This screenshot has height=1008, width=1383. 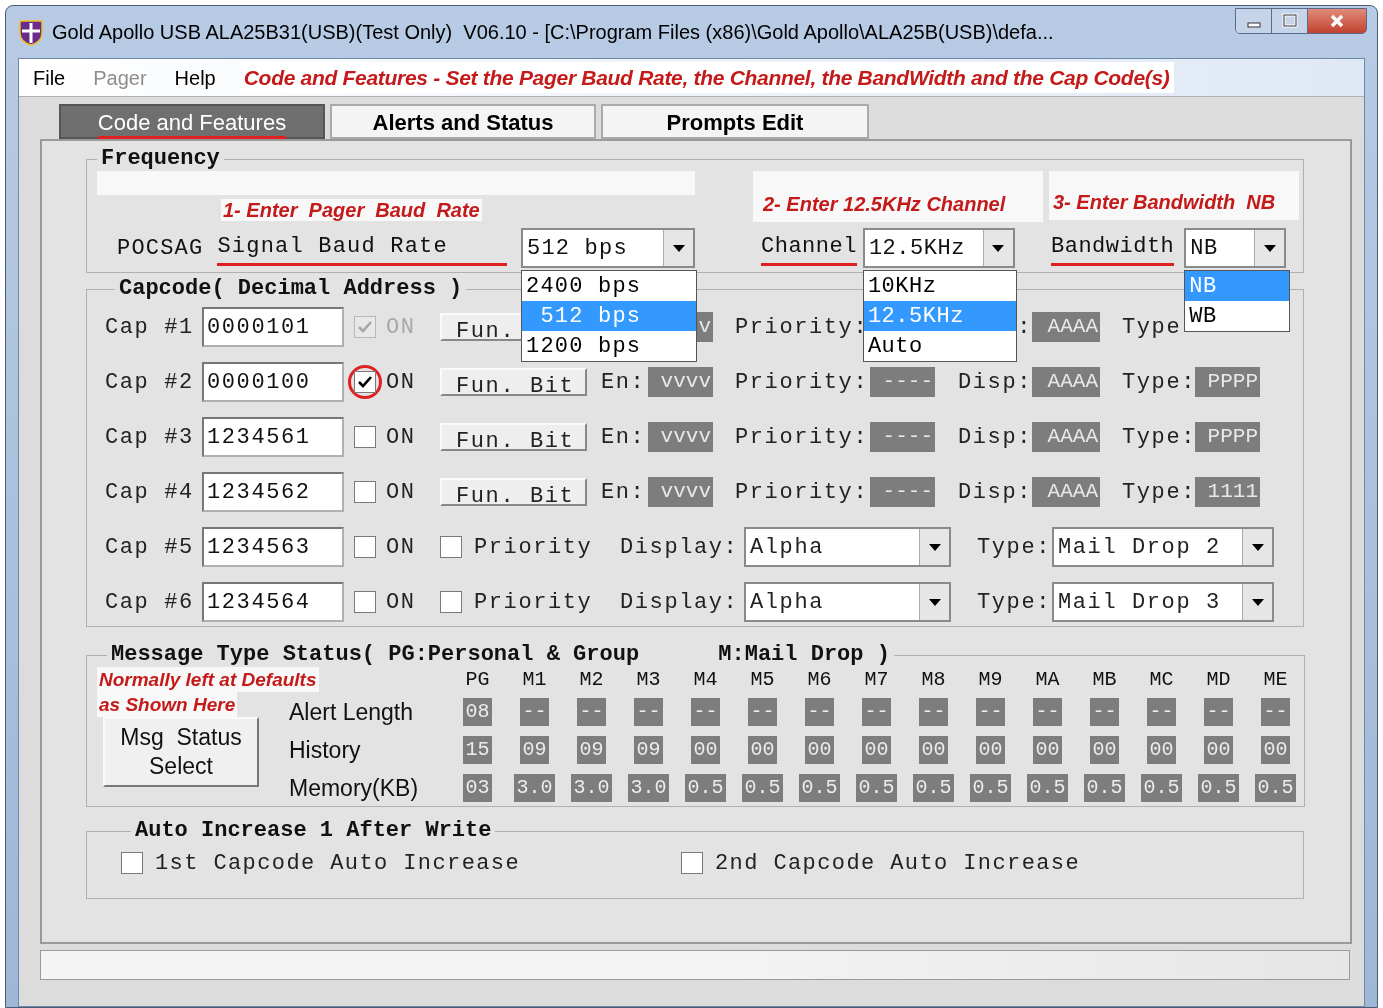 What do you see at coordinates (208, 679) in the screenshot?
I see `instruction-text: Normally left at Defaults` at bounding box center [208, 679].